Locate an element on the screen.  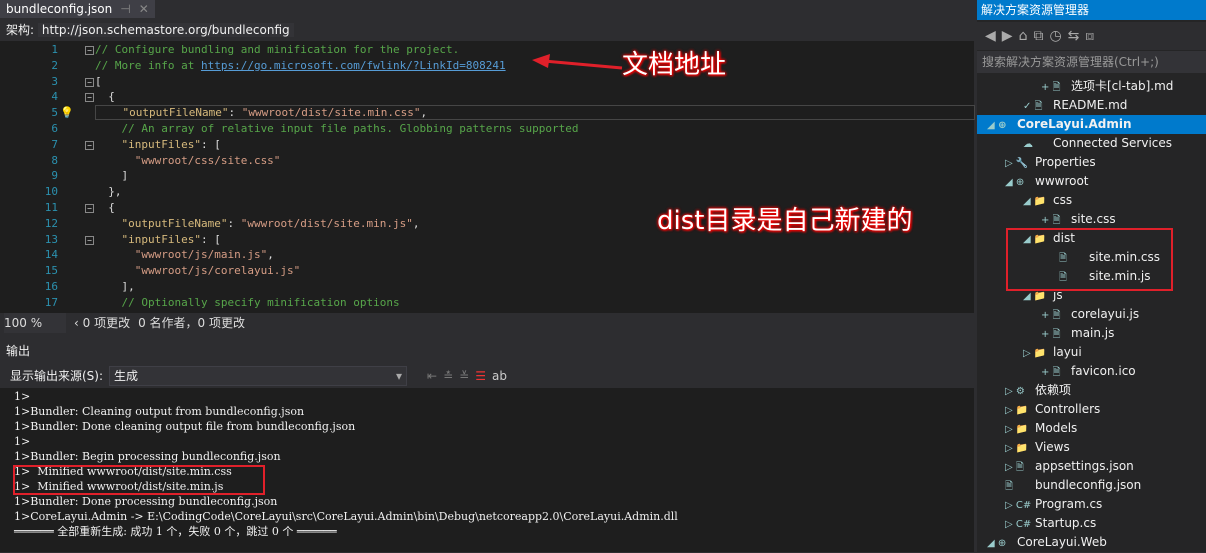
tree-item: ▷ 📁 Views is located at coordinates (1091, 447).